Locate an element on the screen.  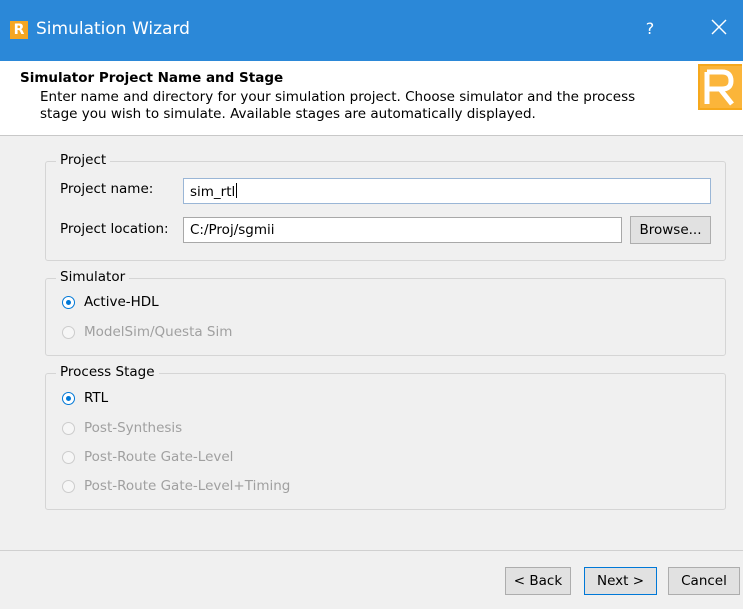
page-title: Simulator Project Name and Stage is located at coordinates (152, 78).